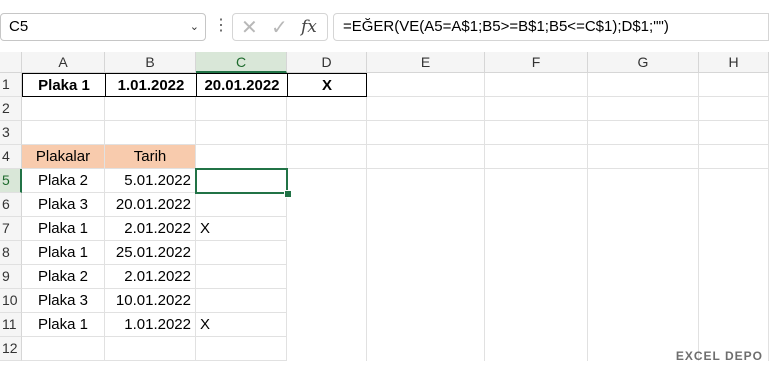 Image resolution: width=769 pixels, height=365 pixels. Describe the element at coordinates (19, 26) in the screenshot. I see `name-box-value: C5` at that location.